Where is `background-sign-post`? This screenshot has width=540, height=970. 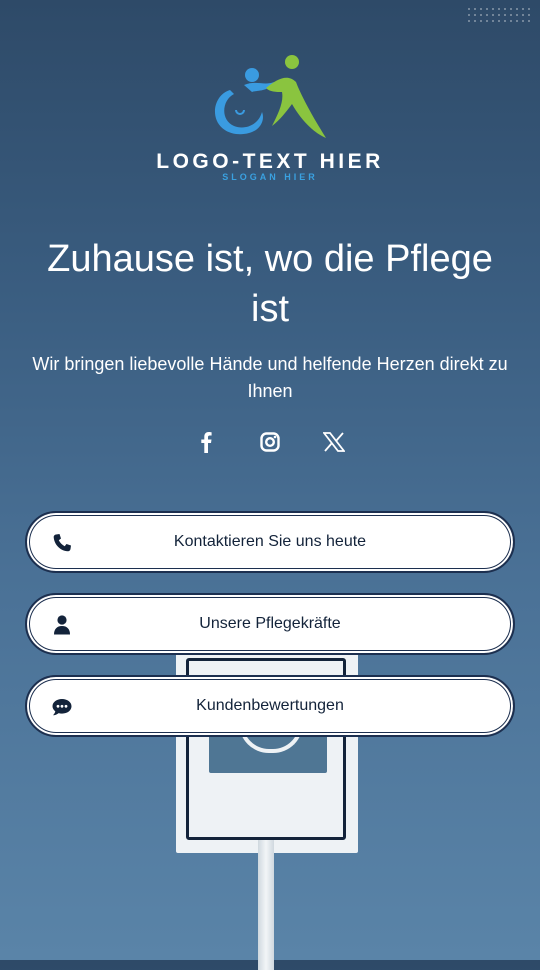
background-sign-post is located at coordinates (266, 905).